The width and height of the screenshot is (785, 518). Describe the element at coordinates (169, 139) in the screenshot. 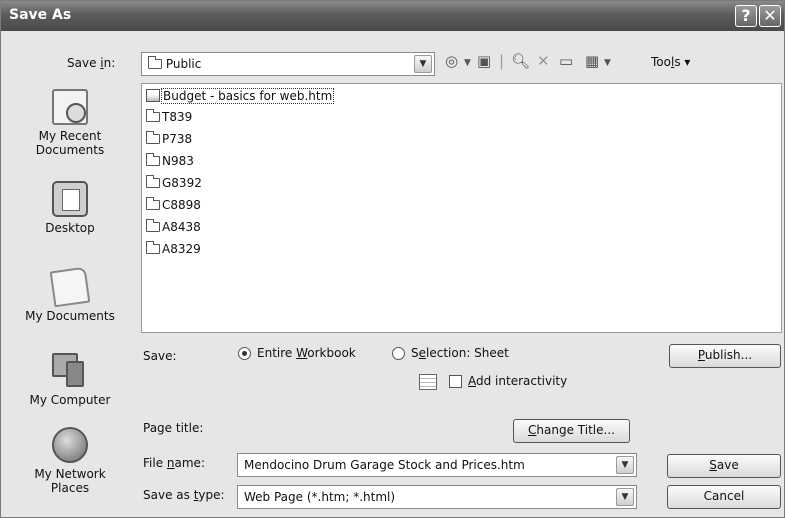

I see `list-item: P738` at that location.